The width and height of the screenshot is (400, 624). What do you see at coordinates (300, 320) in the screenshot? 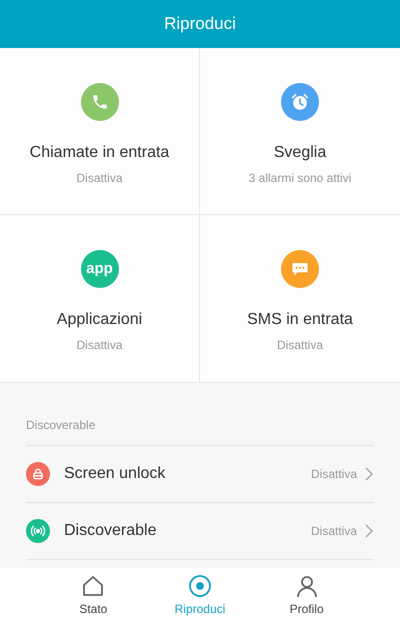
I see `tile-title: SMS in entrata` at bounding box center [300, 320].